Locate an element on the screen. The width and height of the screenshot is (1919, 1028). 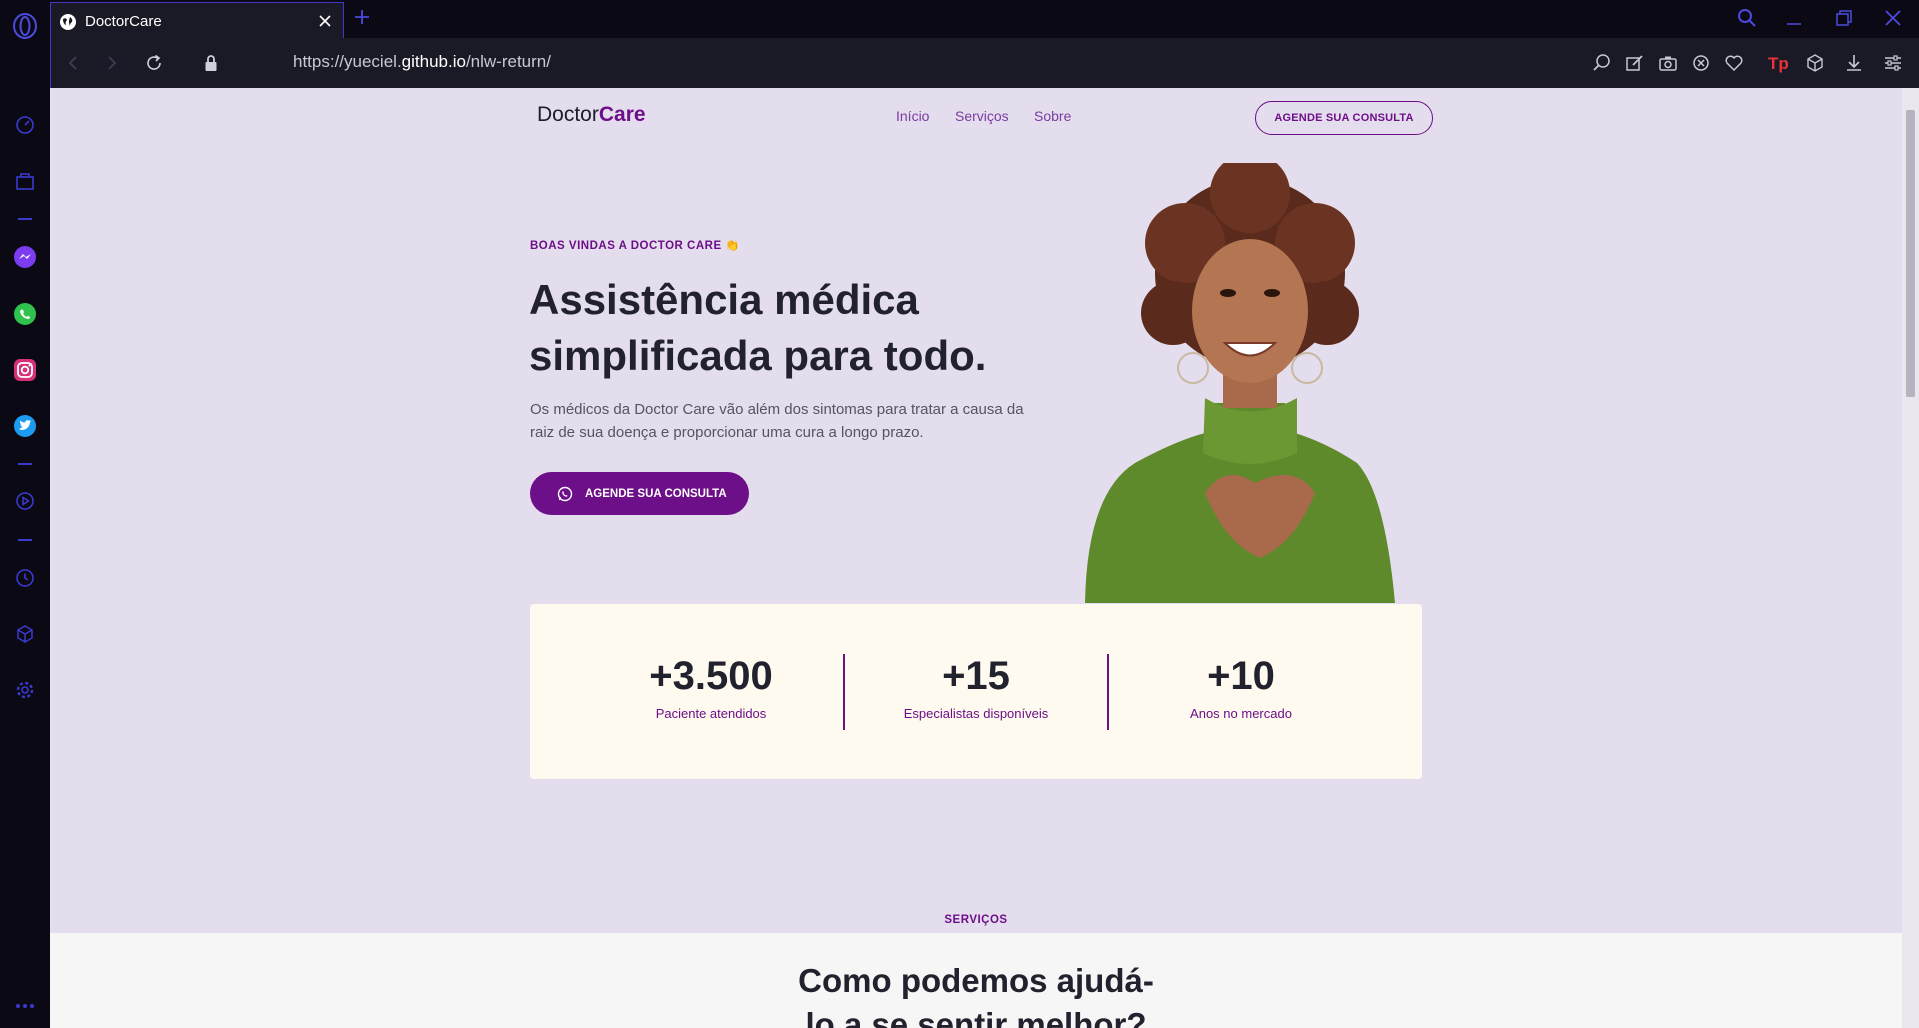
browser-sidebar is located at coordinates (25, 514).